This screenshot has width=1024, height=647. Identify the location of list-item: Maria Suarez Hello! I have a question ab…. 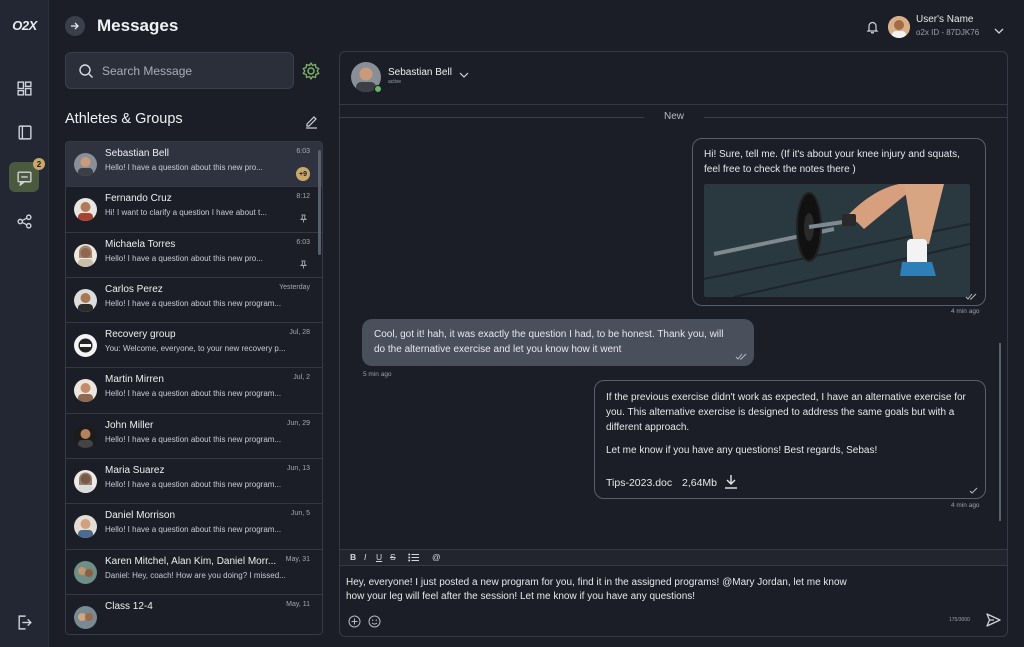
(194, 482).